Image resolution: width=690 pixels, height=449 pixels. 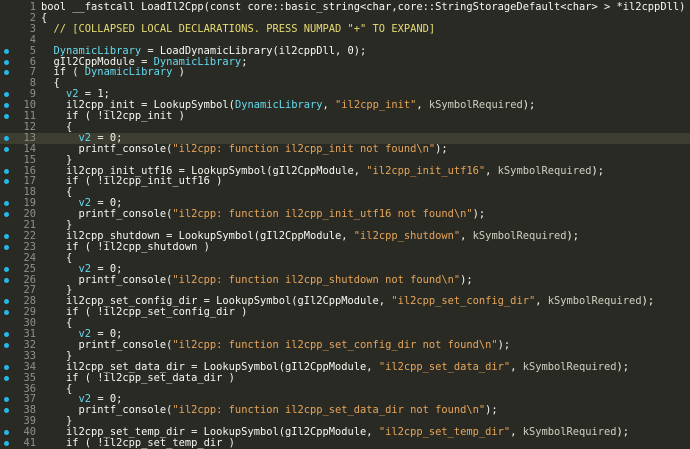 I want to click on code-line: 41 if ( !il2cpp_set_temp_dir ), so click(x=345, y=443).